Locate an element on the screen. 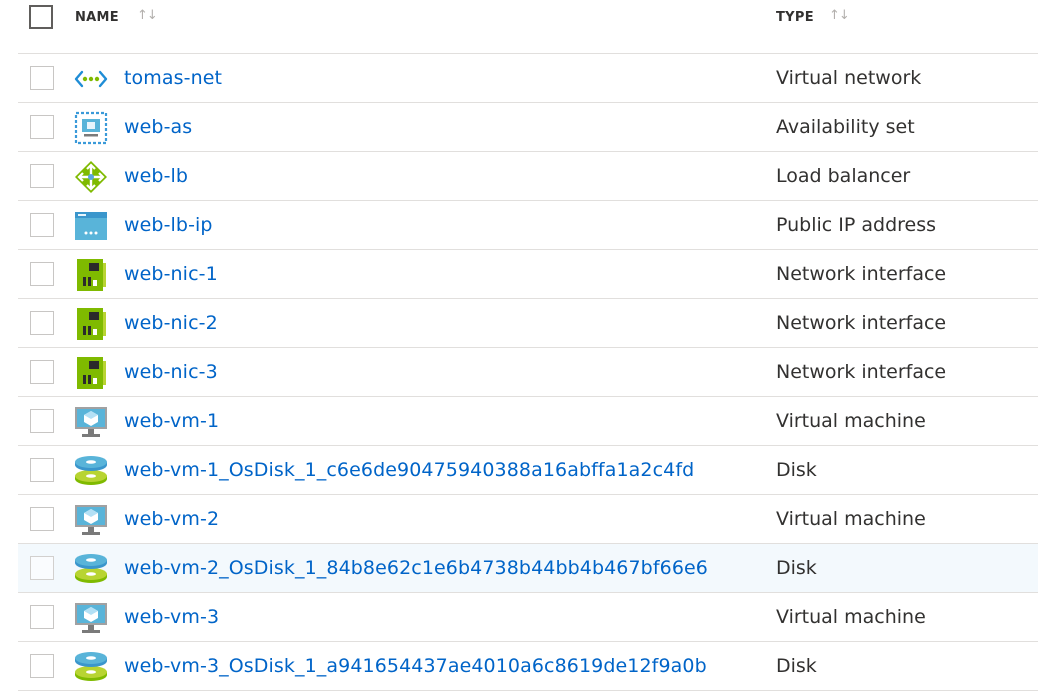 The height and width of the screenshot is (691, 1038). resource-name-link: web-nic-2 is located at coordinates (171, 323).